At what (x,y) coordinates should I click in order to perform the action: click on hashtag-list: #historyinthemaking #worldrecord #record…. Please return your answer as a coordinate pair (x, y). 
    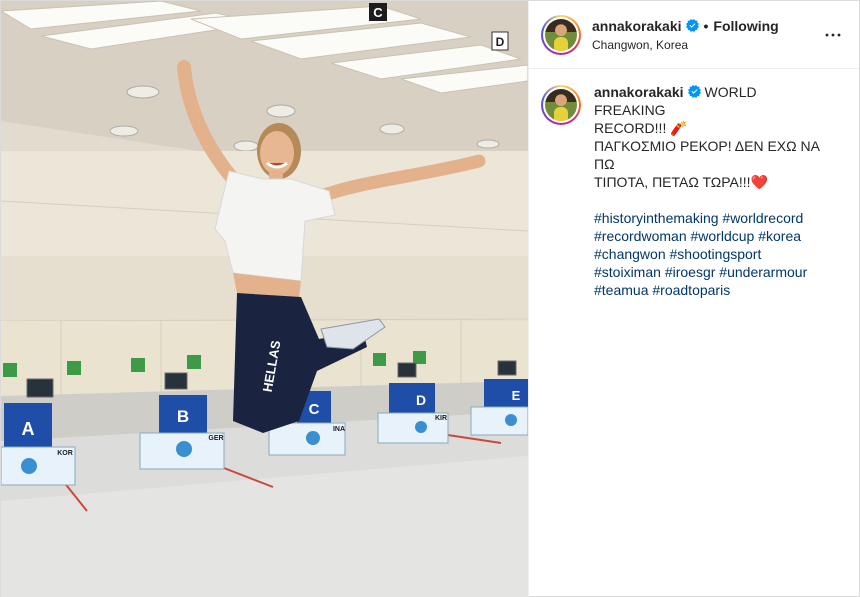
    Looking at the image, I should click on (709, 254).